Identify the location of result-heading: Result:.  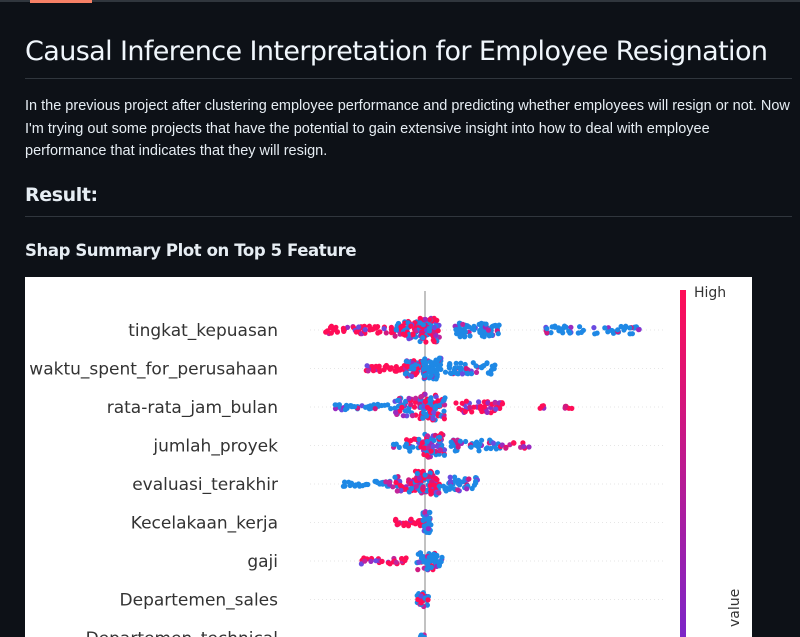
(61, 195).